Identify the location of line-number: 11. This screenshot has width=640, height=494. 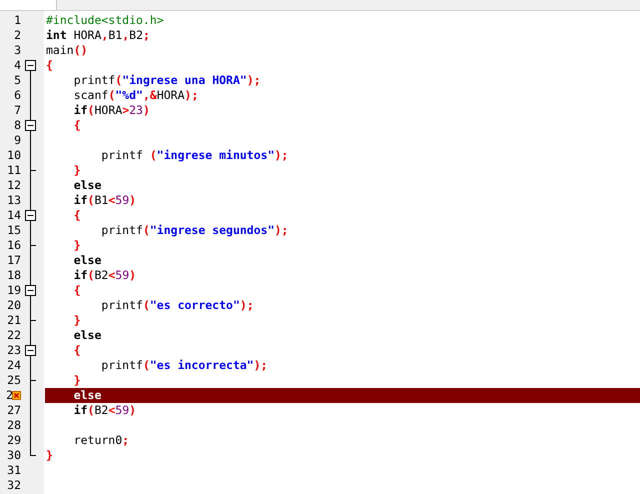
(14, 170).